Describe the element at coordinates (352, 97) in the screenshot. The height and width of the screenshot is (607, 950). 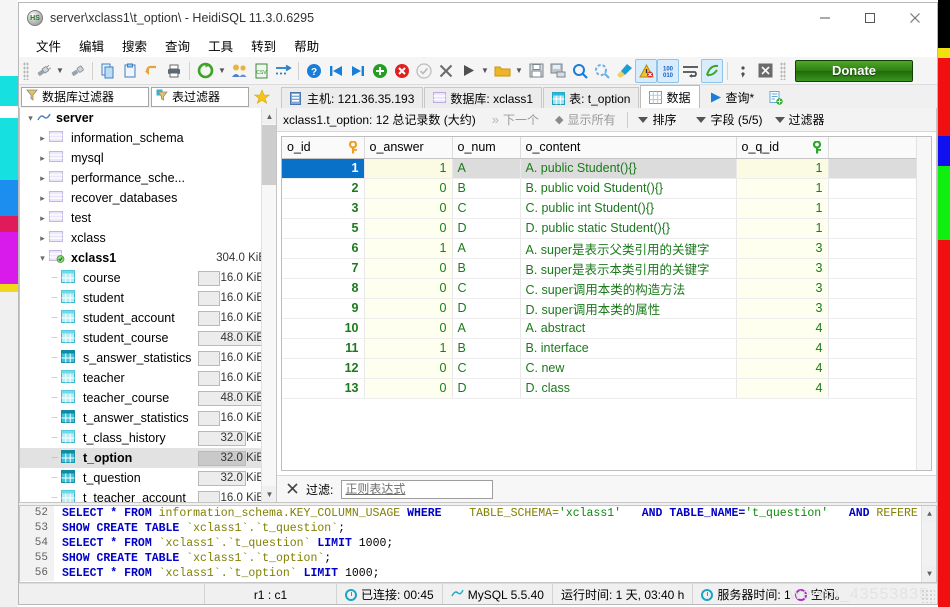
I see `tab-host: 主机: 121.36.35.193` at that location.